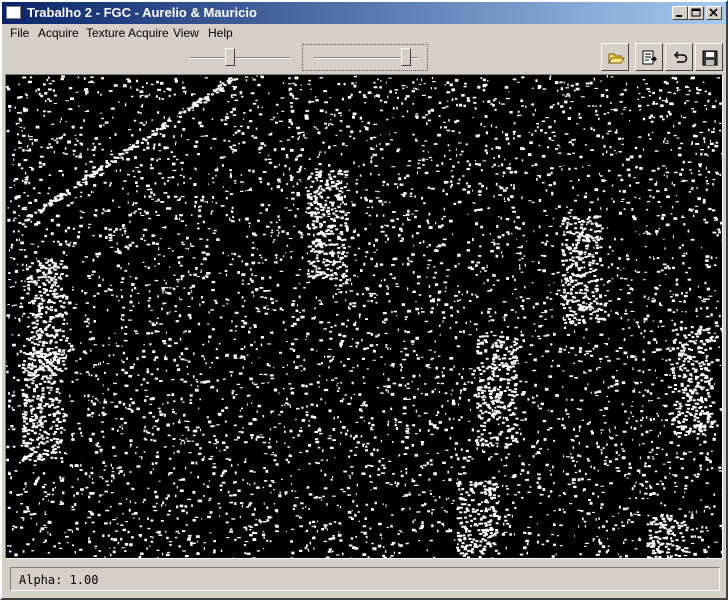 This screenshot has height=600, width=728. I want to click on close-button, so click(714, 13).